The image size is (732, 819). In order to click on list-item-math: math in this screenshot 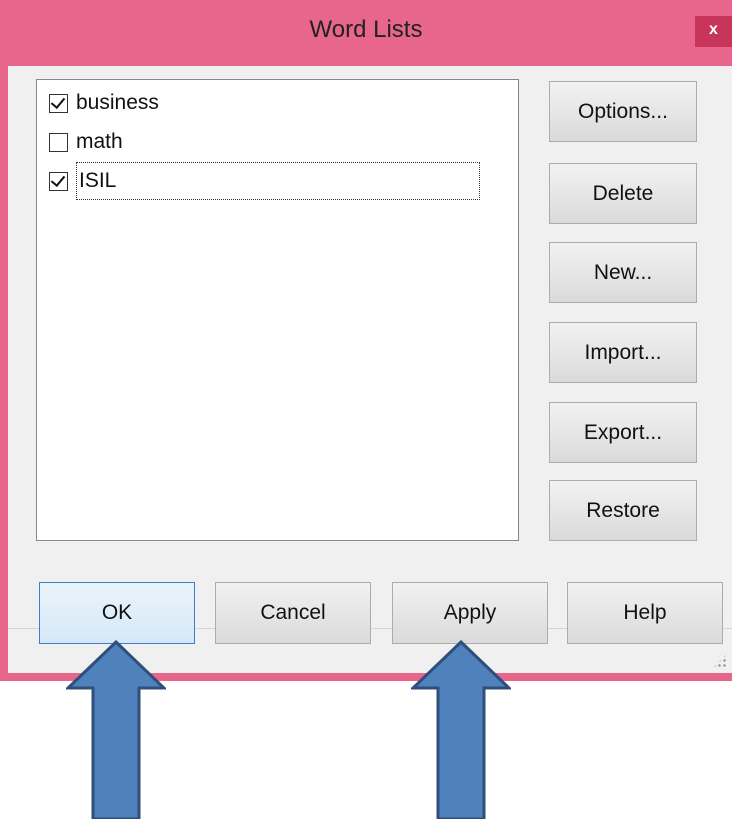, I will do `click(86, 142)`.